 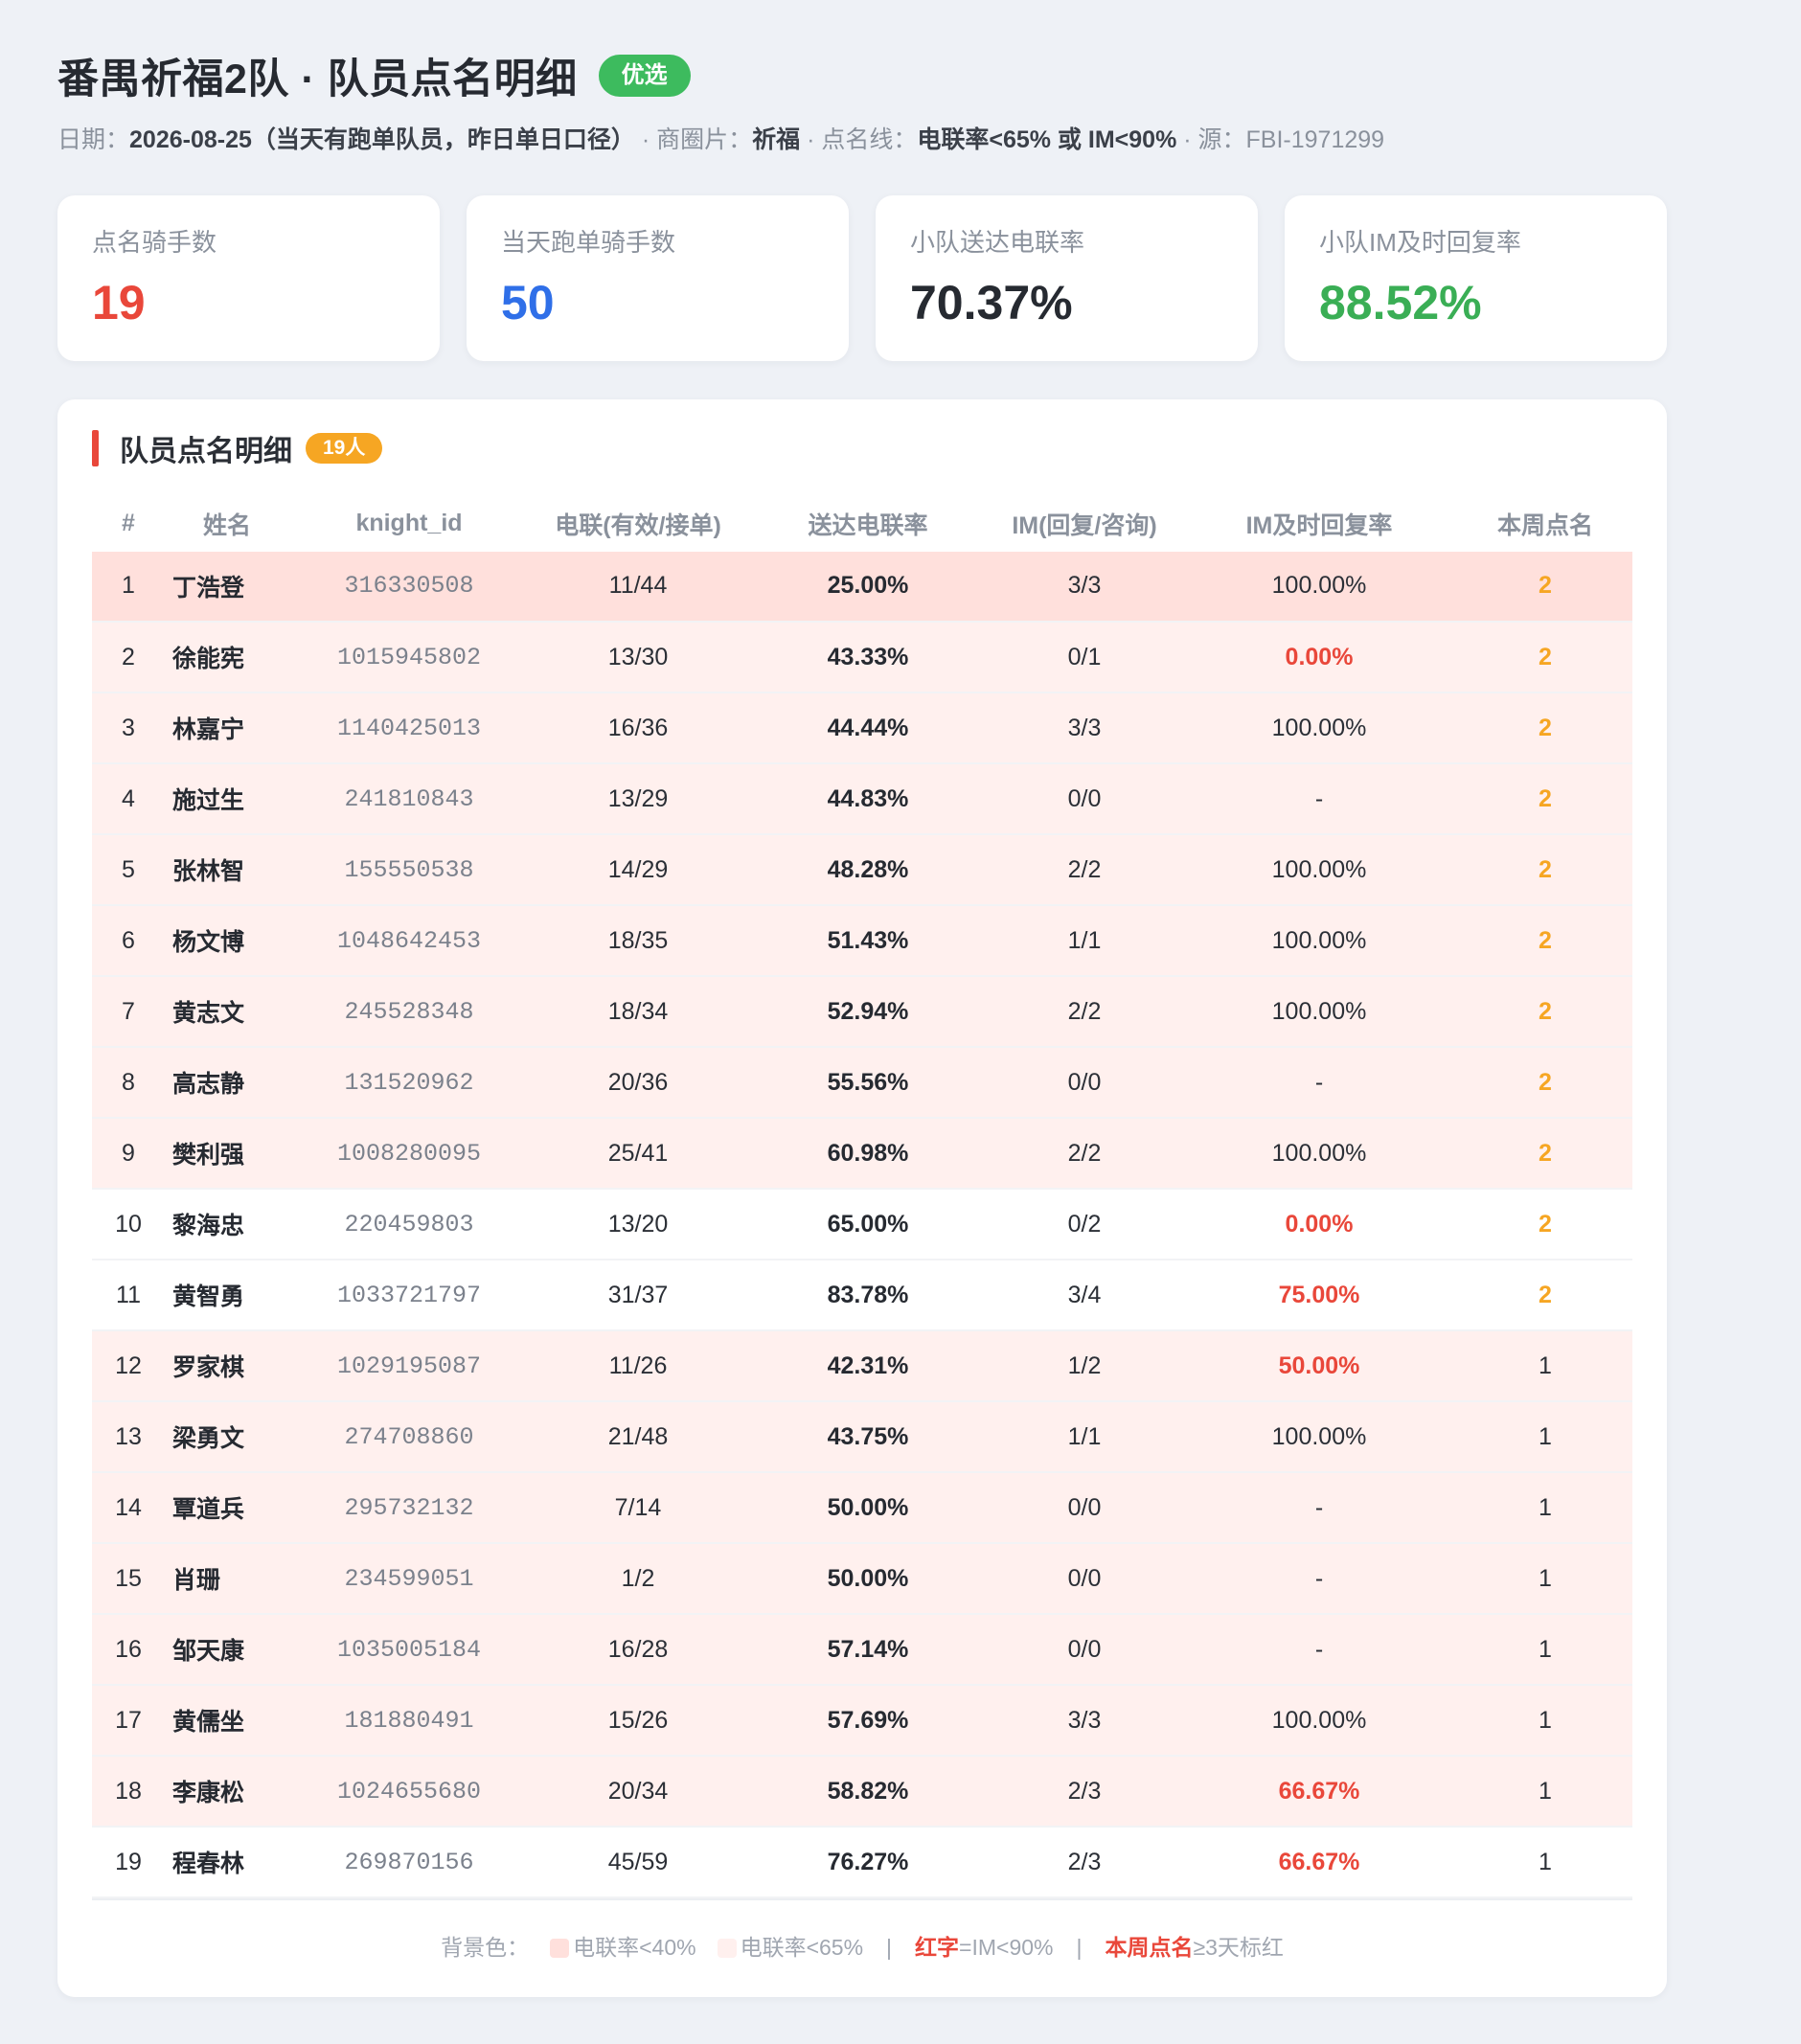 I want to click on cell-call-rate: 55.56%, so click(x=868, y=1082).